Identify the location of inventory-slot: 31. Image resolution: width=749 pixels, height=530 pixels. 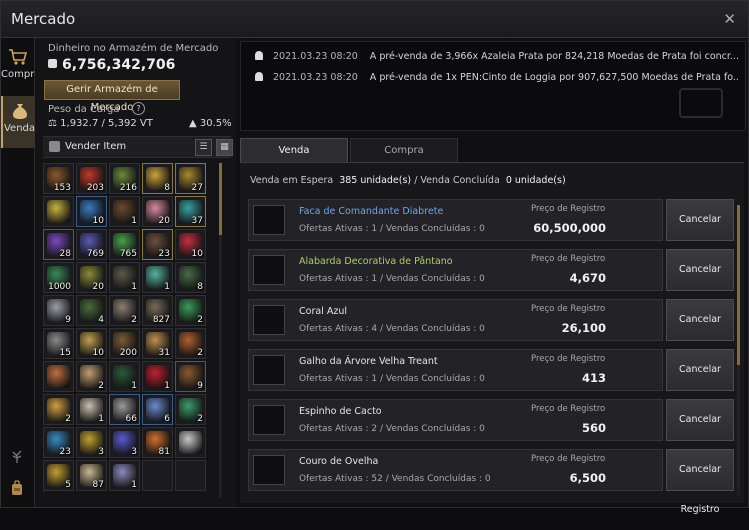
(157, 343).